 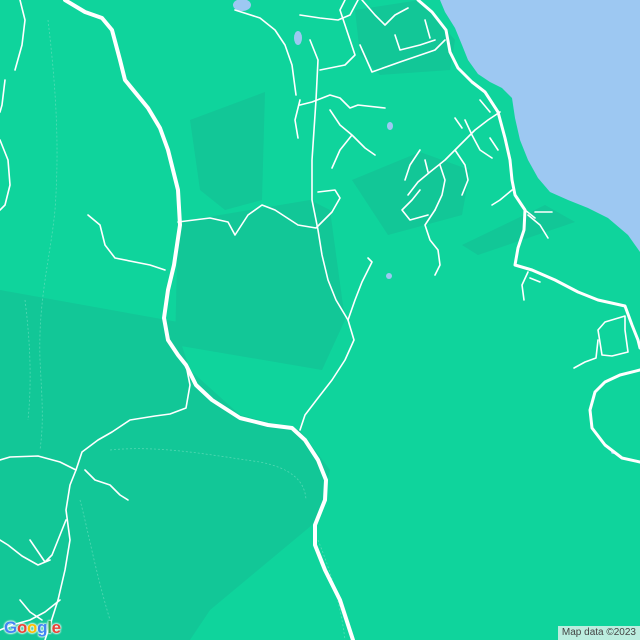 I want to click on google-logo: Google, so click(x=32, y=628).